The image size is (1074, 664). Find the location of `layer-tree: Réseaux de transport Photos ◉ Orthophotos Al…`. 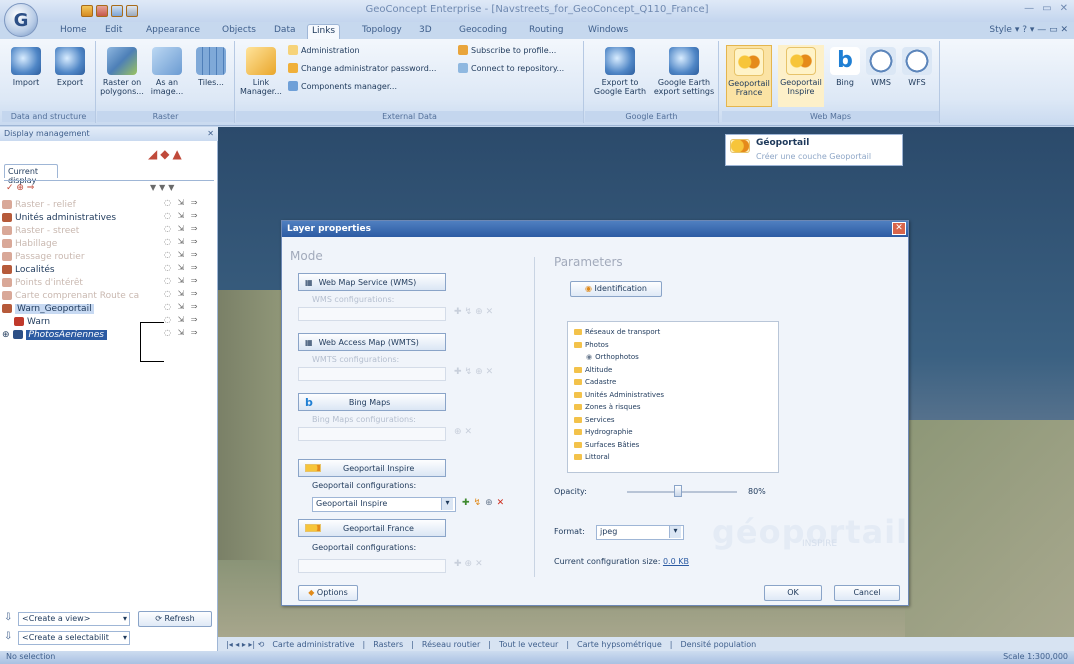

layer-tree: Réseaux de transport Photos ◉ Orthophotos Al… is located at coordinates (673, 397).